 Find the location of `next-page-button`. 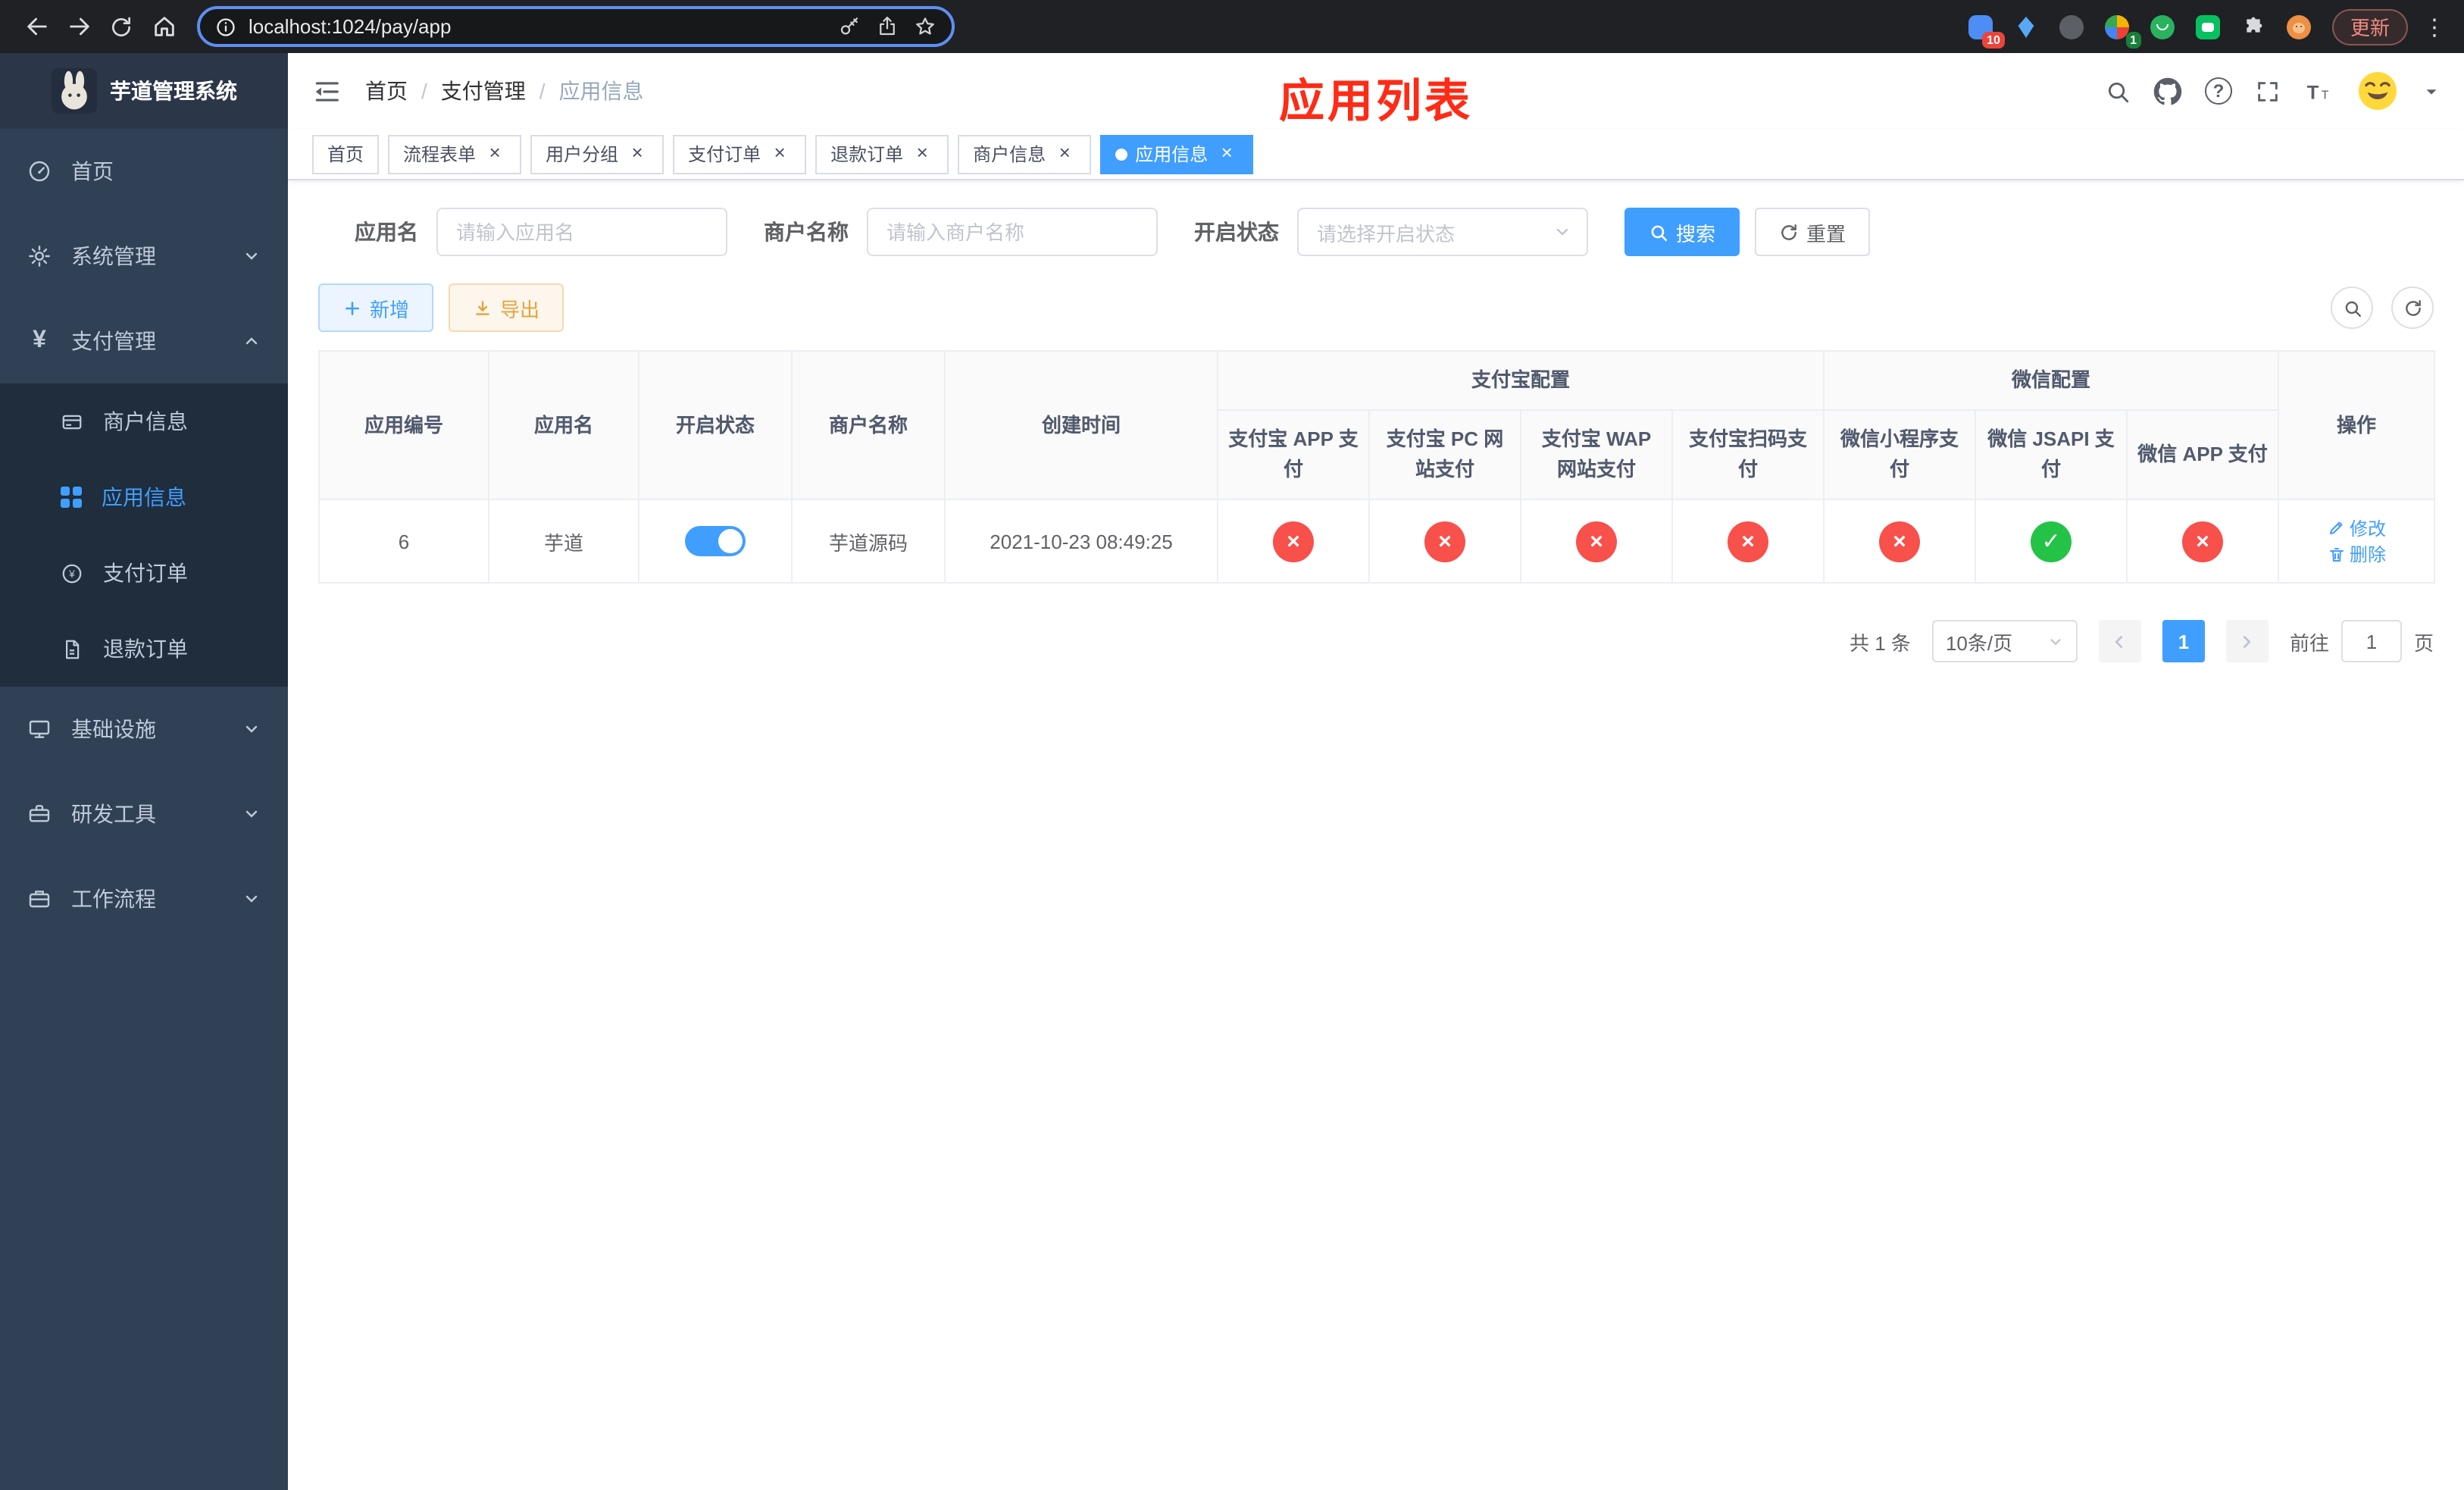

next-page-button is located at coordinates (2247, 641).